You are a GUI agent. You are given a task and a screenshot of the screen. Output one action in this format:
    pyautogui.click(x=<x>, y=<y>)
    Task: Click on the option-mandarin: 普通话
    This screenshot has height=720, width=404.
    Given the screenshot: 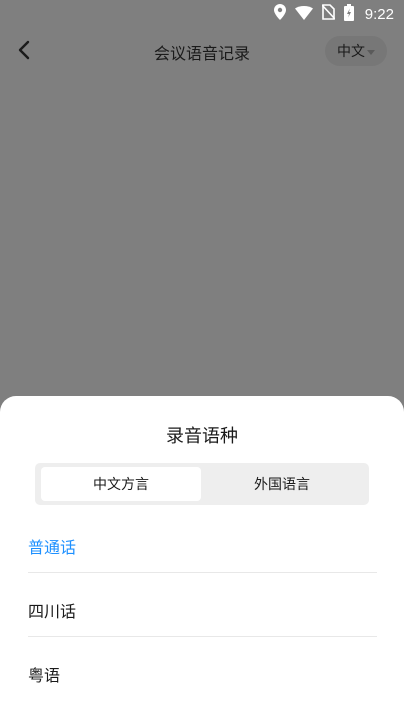 What is the action you would take?
    pyautogui.click(x=202, y=546)
    